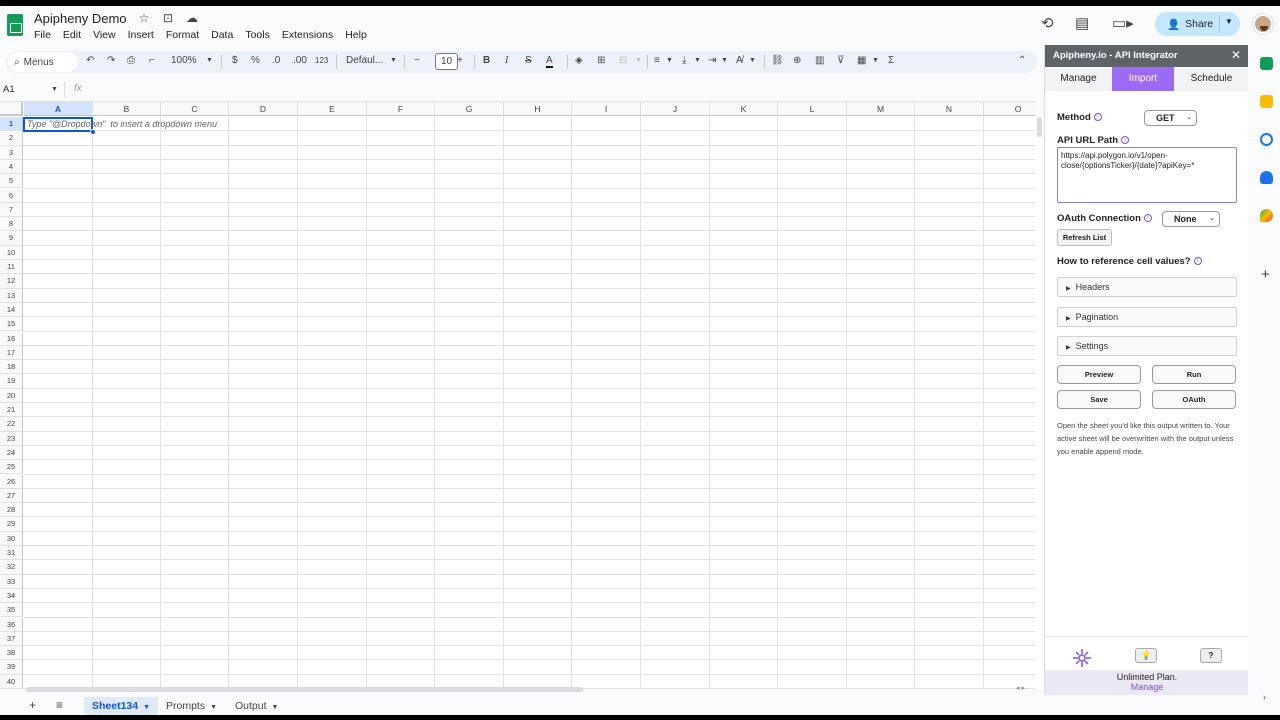  Describe the element at coordinates (11, 467) in the screenshot. I see `row-header: 25` at that location.